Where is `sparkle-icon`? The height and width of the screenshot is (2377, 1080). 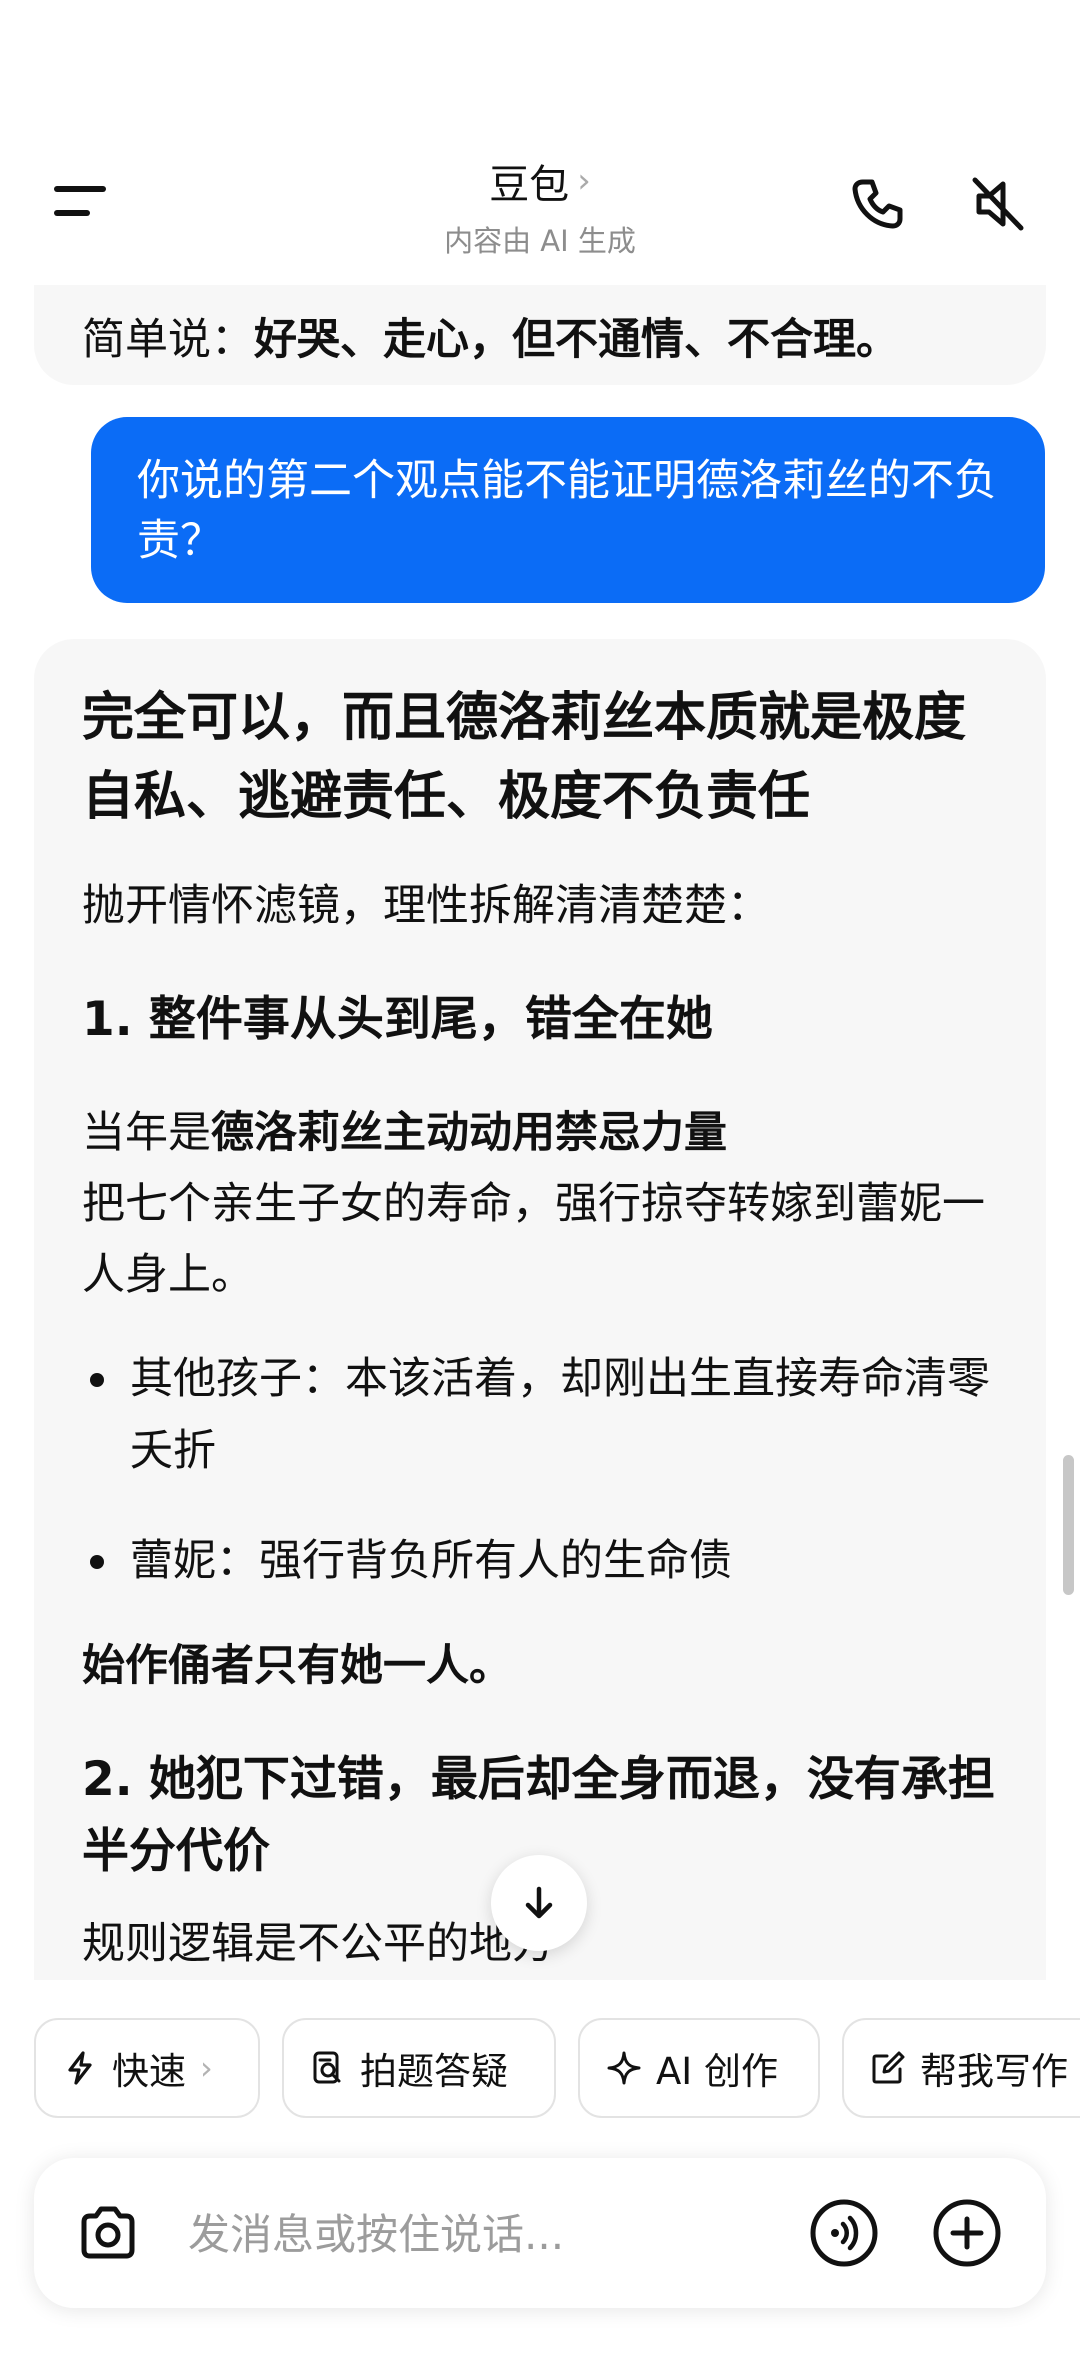 sparkle-icon is located at coordinates (624, 2068).